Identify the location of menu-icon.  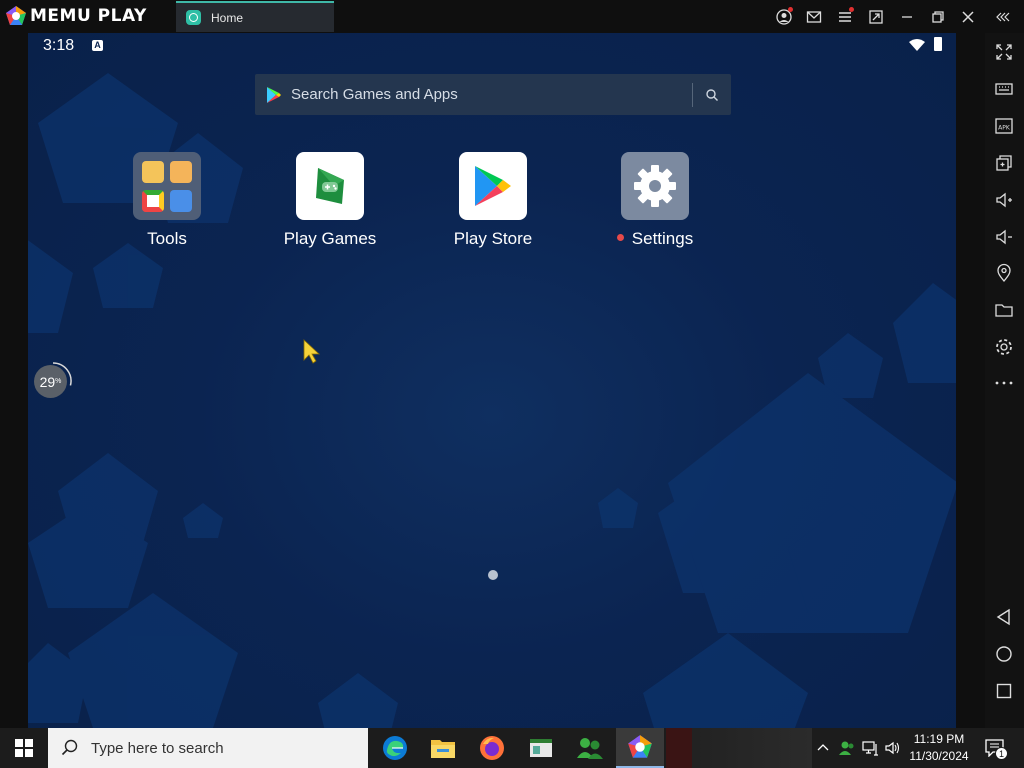
(845, 17).